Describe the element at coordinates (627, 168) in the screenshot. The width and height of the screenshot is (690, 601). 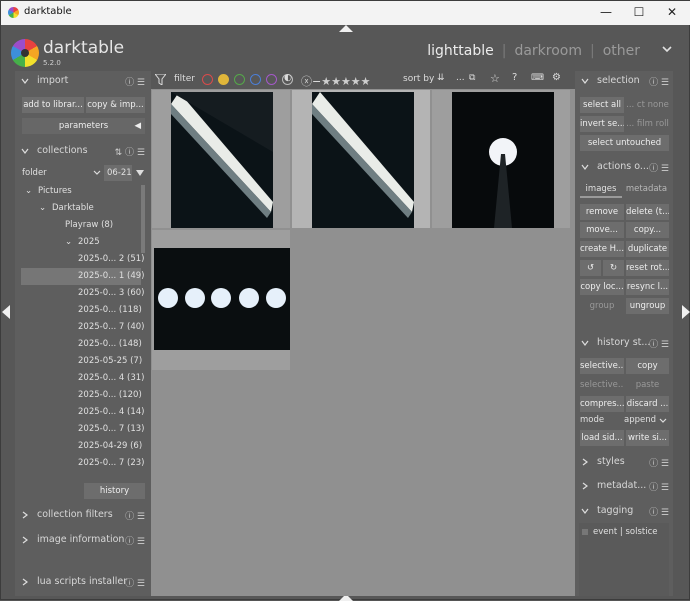
I see `actions-module-header: actions o... ⓘ ☰` at that location.